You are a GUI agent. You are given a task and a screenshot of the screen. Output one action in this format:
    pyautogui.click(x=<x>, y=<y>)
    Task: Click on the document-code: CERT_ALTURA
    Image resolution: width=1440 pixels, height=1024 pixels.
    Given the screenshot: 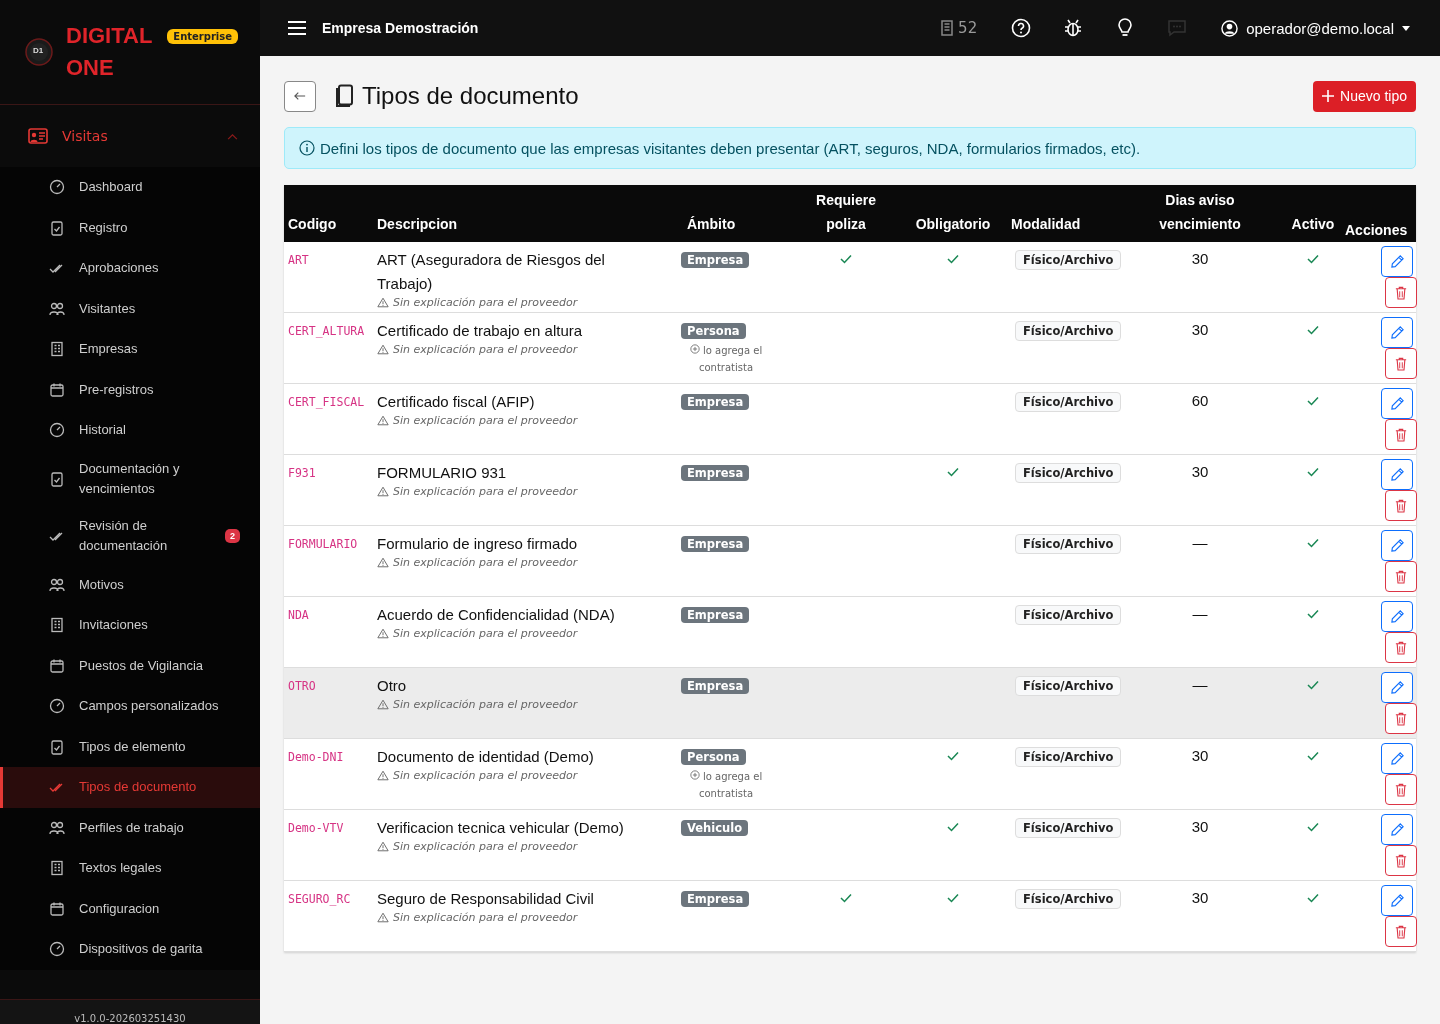 What is the action you would take?
    pyautogui.click(x=326, y=331)
    